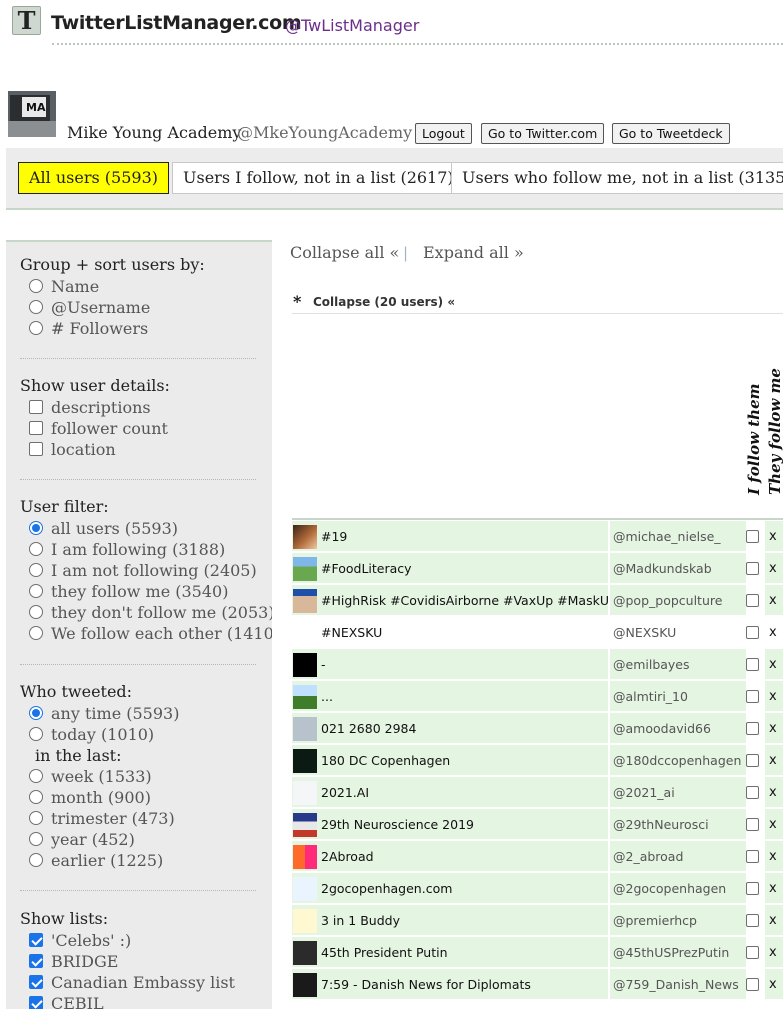 Image resolution: width=783 pixels, height=1009 pixels. I want to click on user-display-name: 2gocopenhagen.com, so click(386, 888).